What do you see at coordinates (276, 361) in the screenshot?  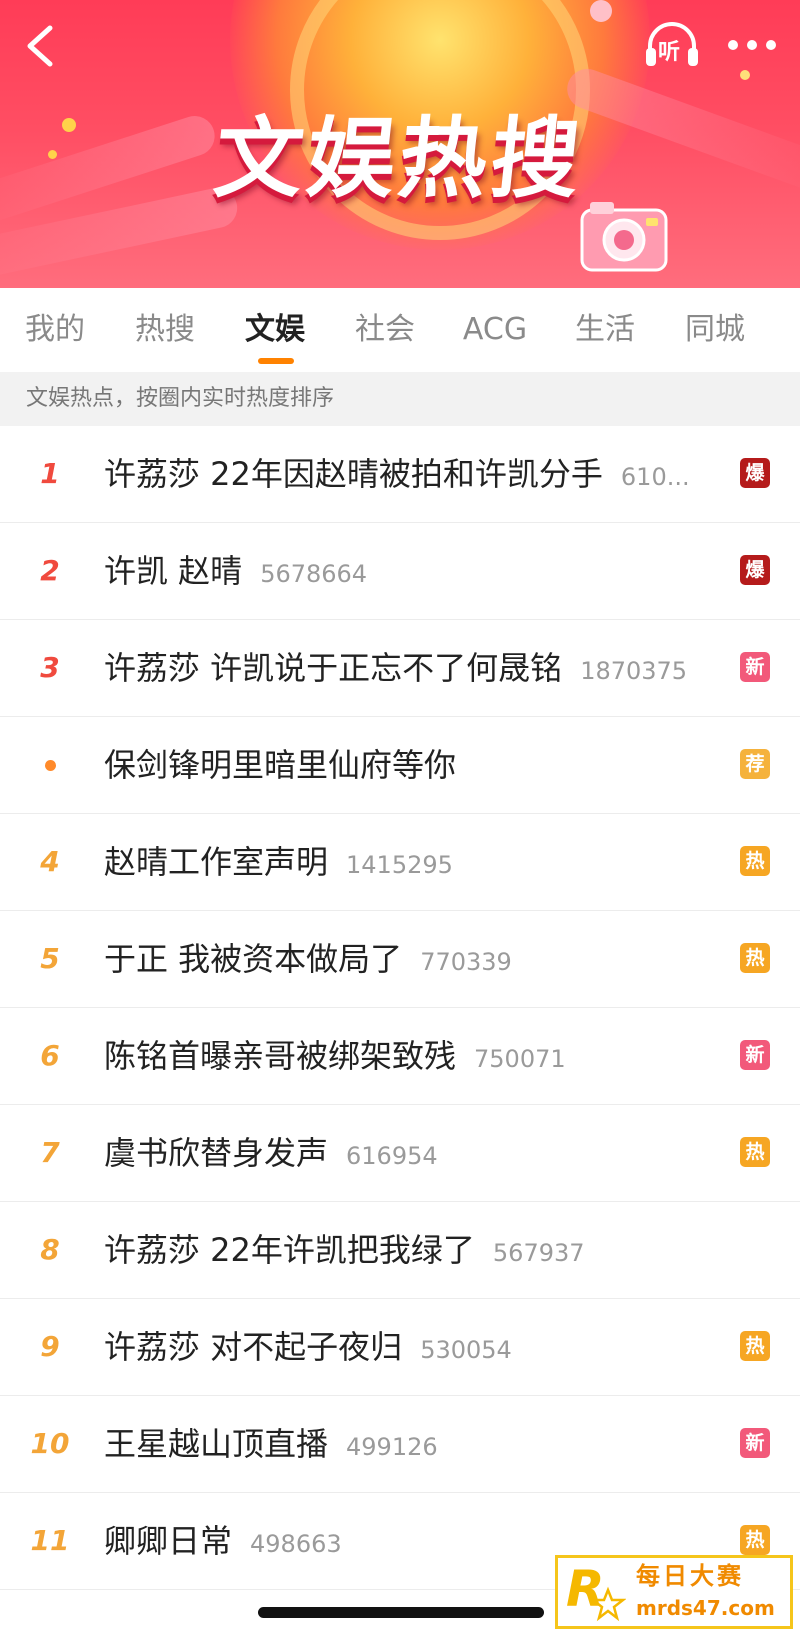 I see `active-tab-indicator` at bounding box center [276, 361].